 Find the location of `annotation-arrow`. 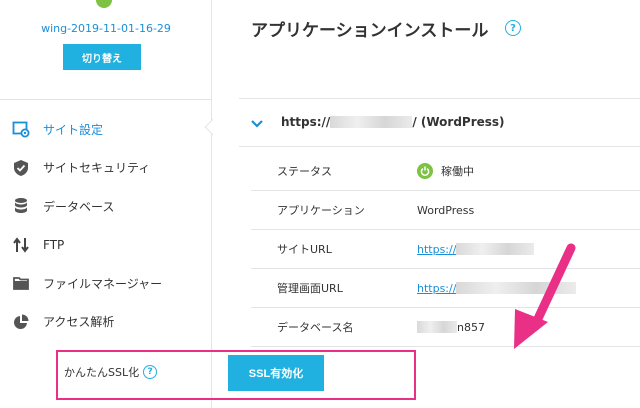

annotation-arrow is located at coordinates (545, 296).